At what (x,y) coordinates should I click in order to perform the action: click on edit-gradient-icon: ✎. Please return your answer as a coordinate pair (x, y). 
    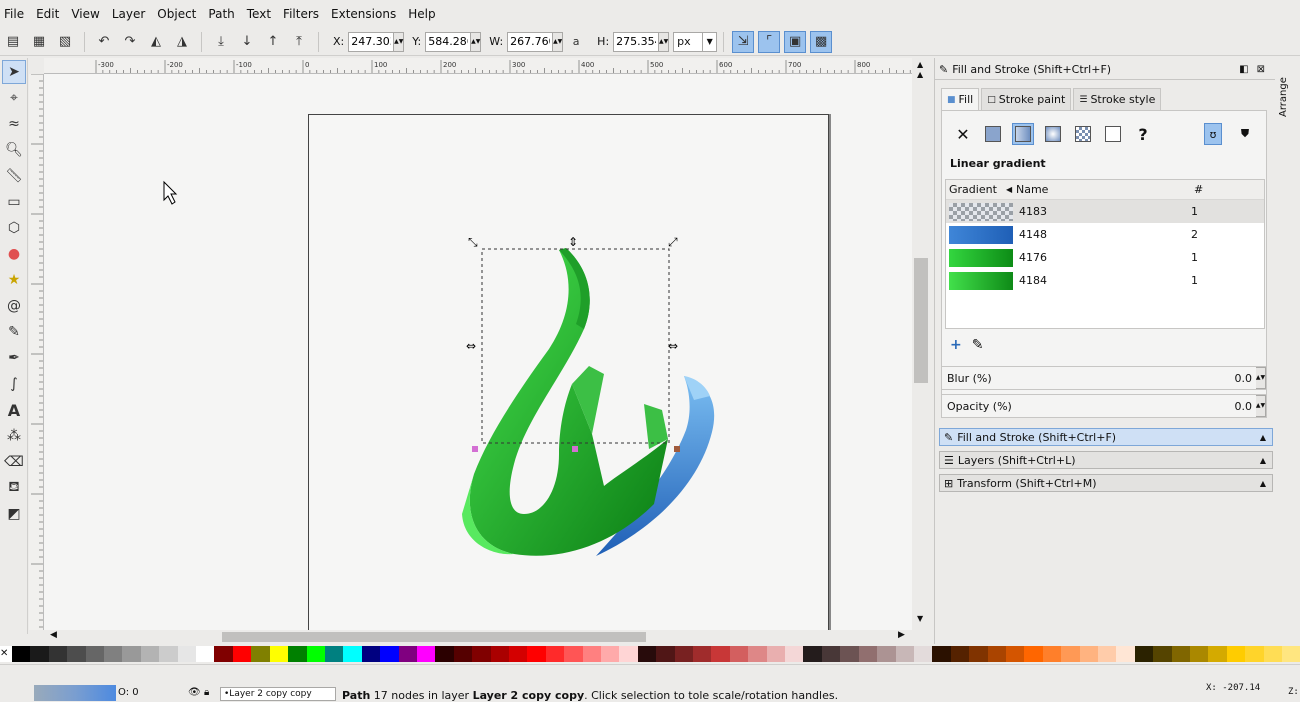
    Looking at the image, I should click on (978, 345).